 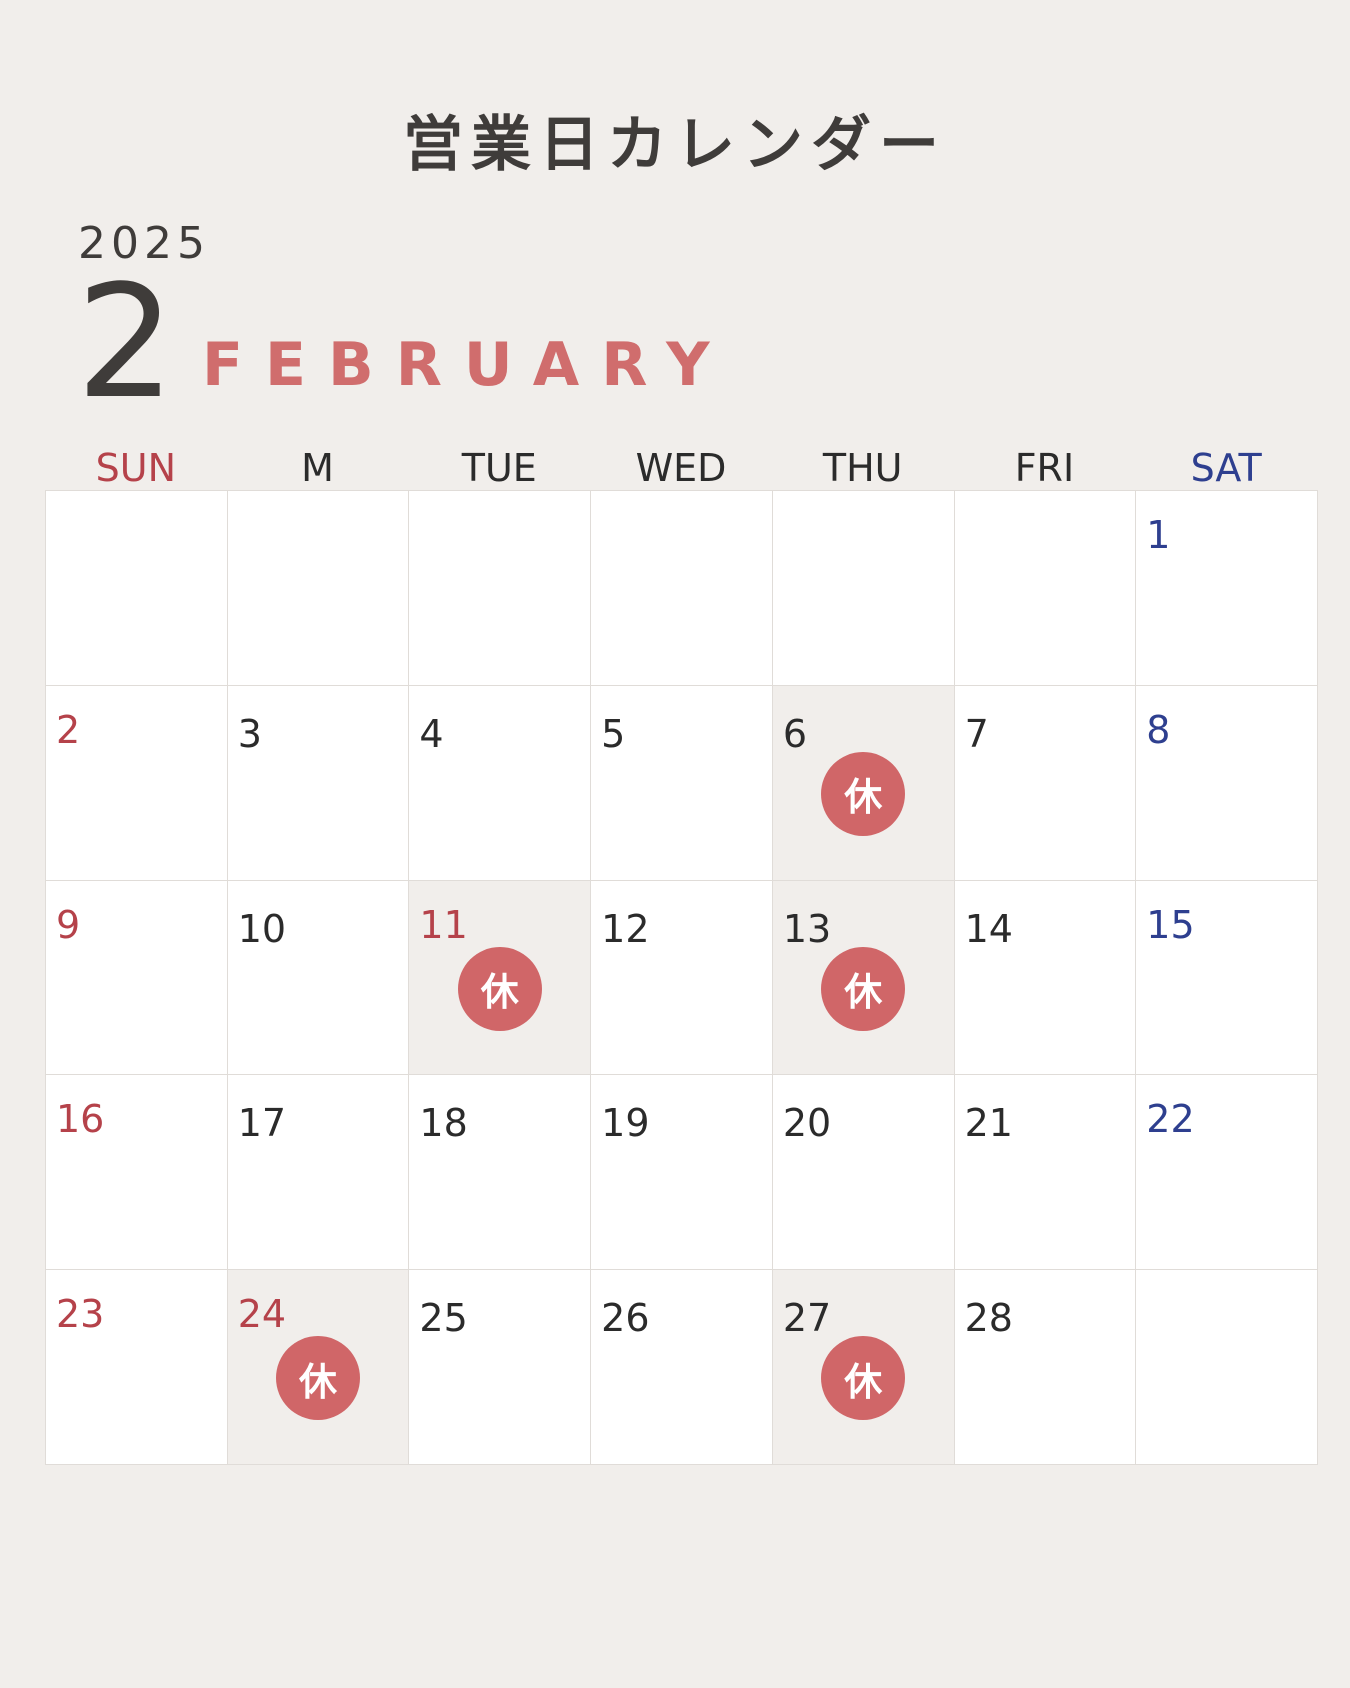 I want to click on day-cell-17: 17, so click(x=318, y=1173).